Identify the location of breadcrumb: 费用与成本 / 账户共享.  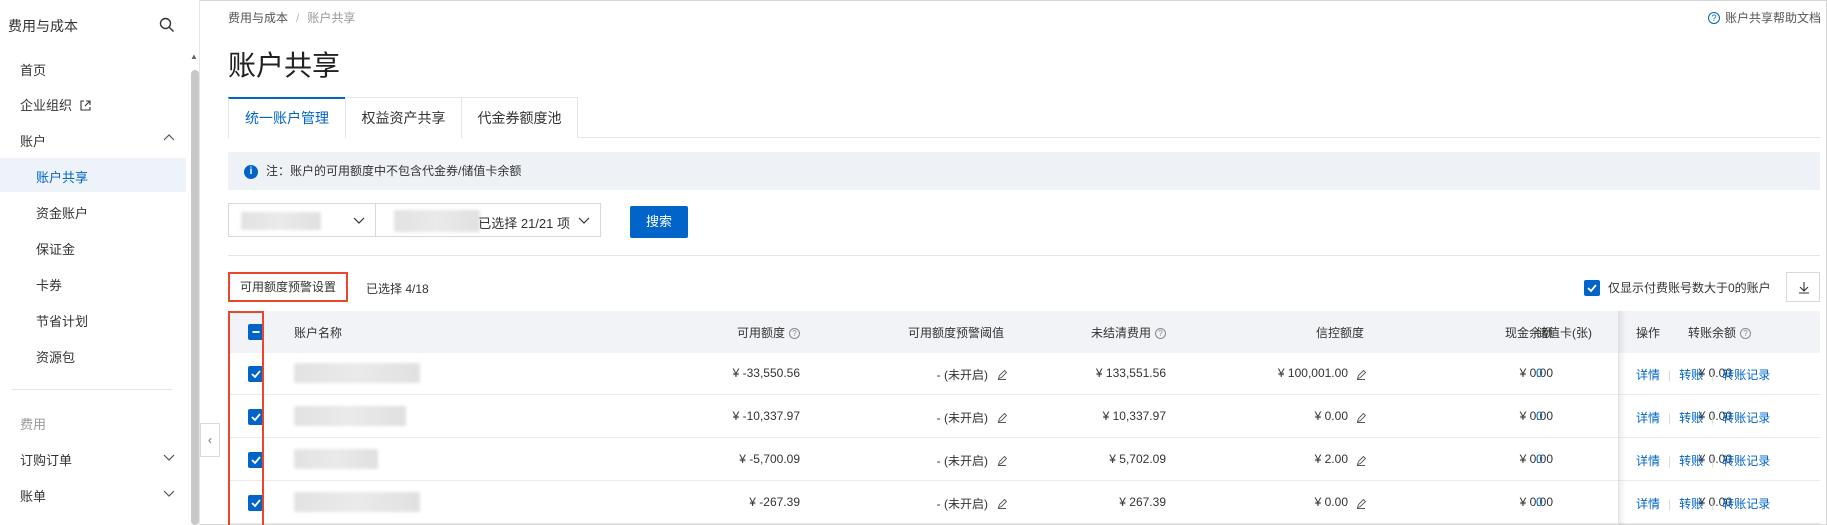
(291, 17).